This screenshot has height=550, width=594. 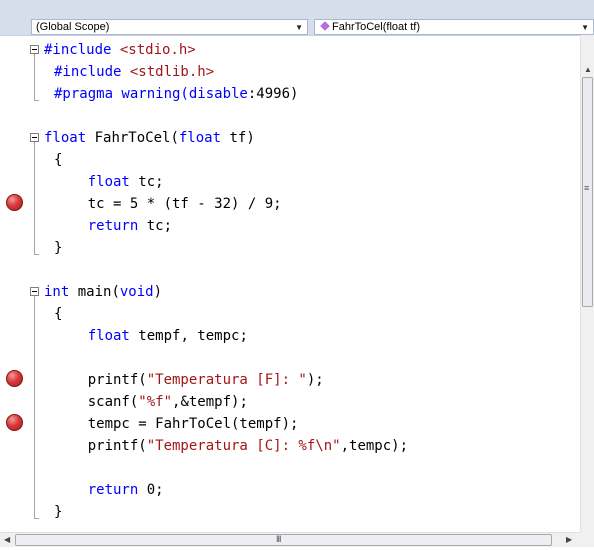 I want to click on code-token: ,tempc);, so click(x=374, y=446).